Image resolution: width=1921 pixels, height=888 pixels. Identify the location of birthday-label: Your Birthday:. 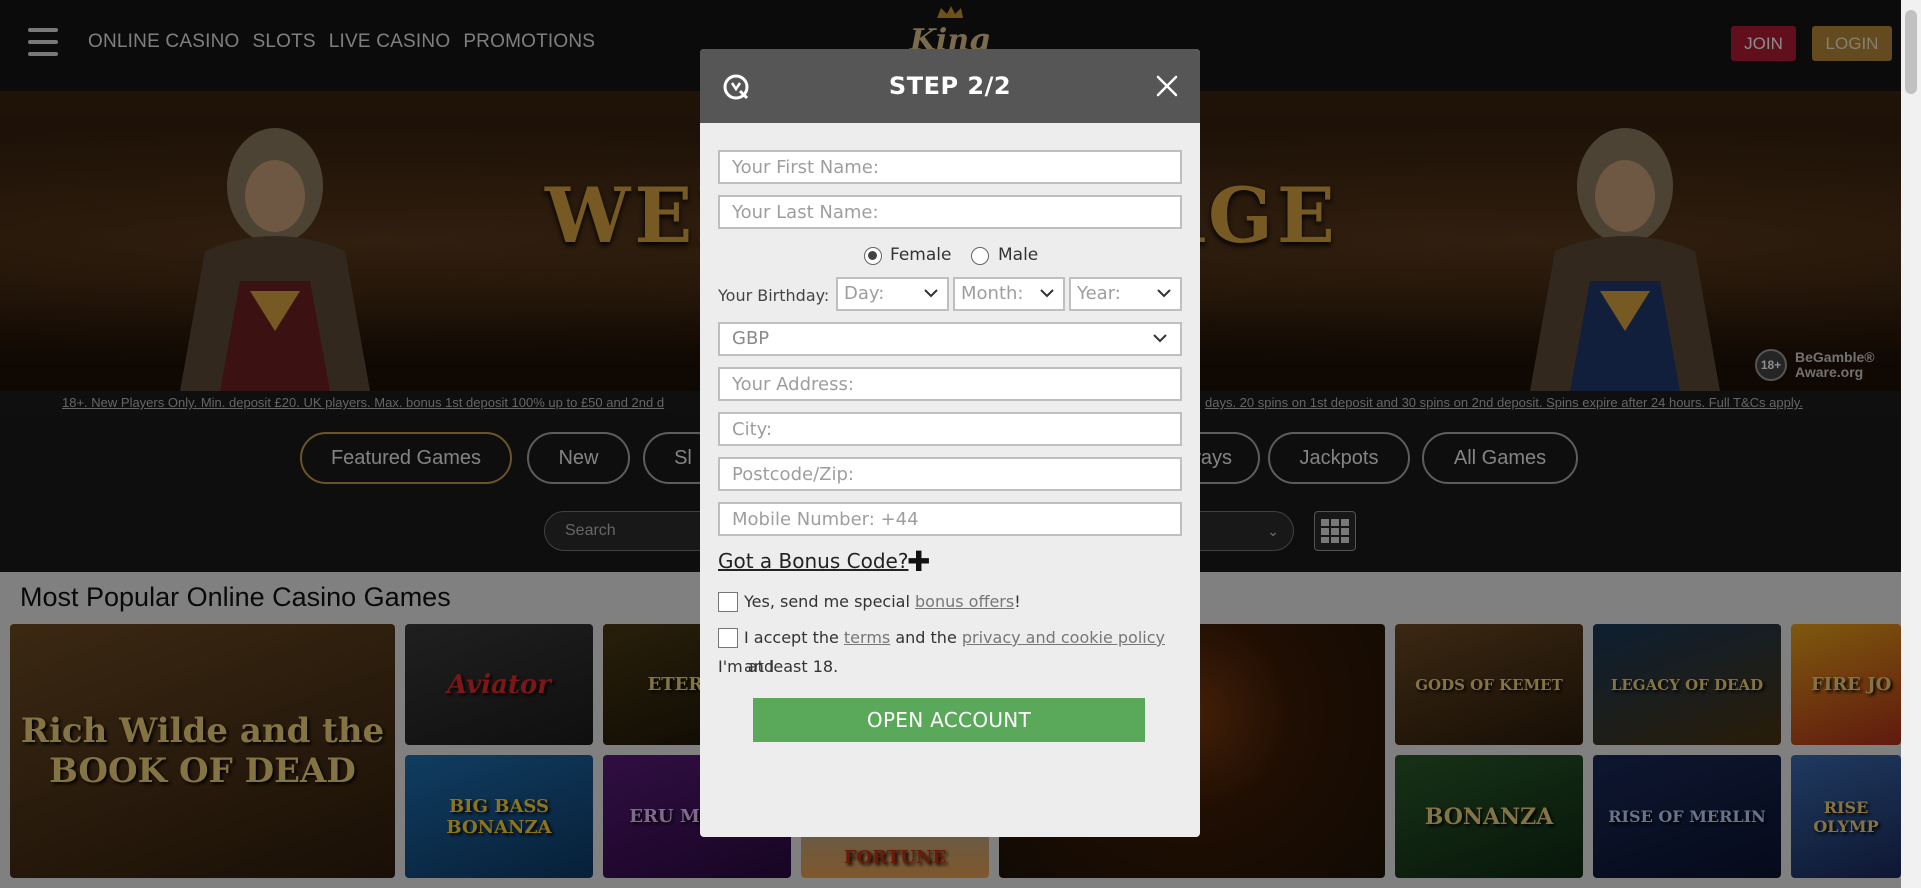
(774, 295).